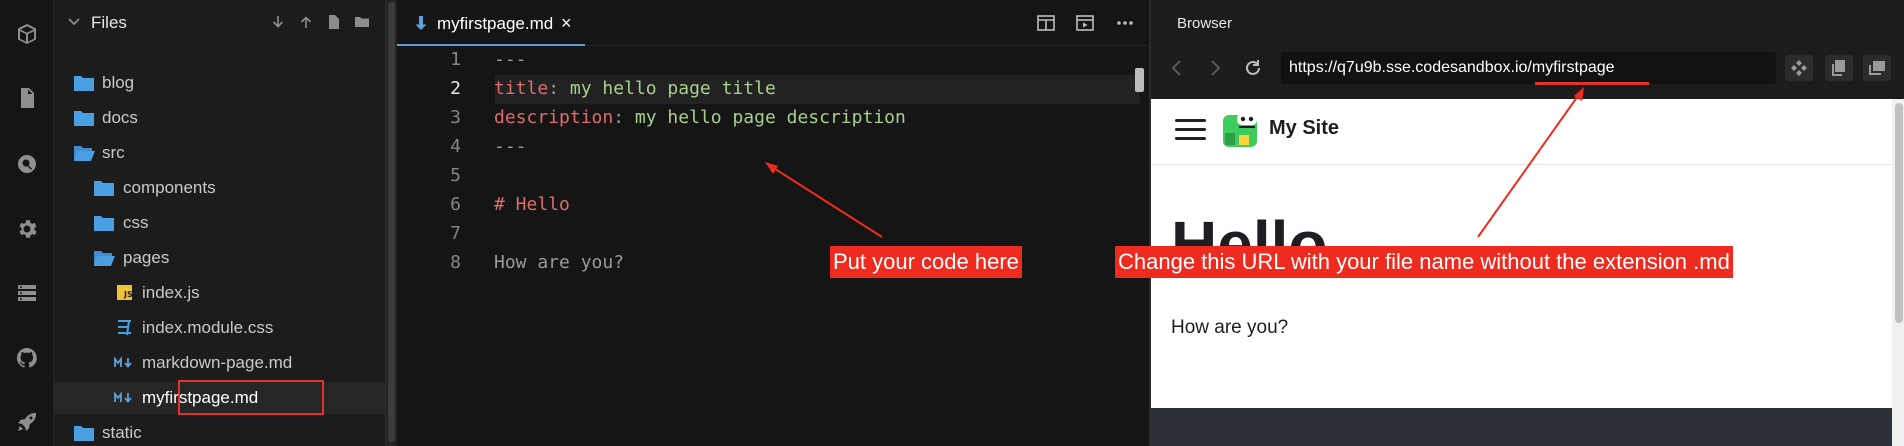 The image size is (1904, 446). What do you see at coordinates (1139, 80) in the screenshot?
I see `editor-scrollbar` at bounding box center [1139, 80].